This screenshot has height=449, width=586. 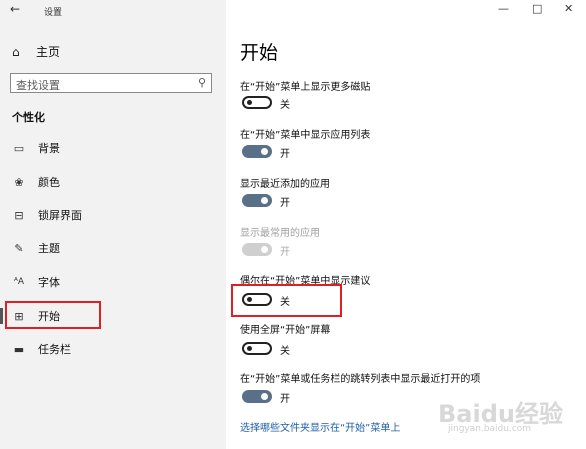 I want to click on toggle-fullscreen-start, so click(x=257, y=348).